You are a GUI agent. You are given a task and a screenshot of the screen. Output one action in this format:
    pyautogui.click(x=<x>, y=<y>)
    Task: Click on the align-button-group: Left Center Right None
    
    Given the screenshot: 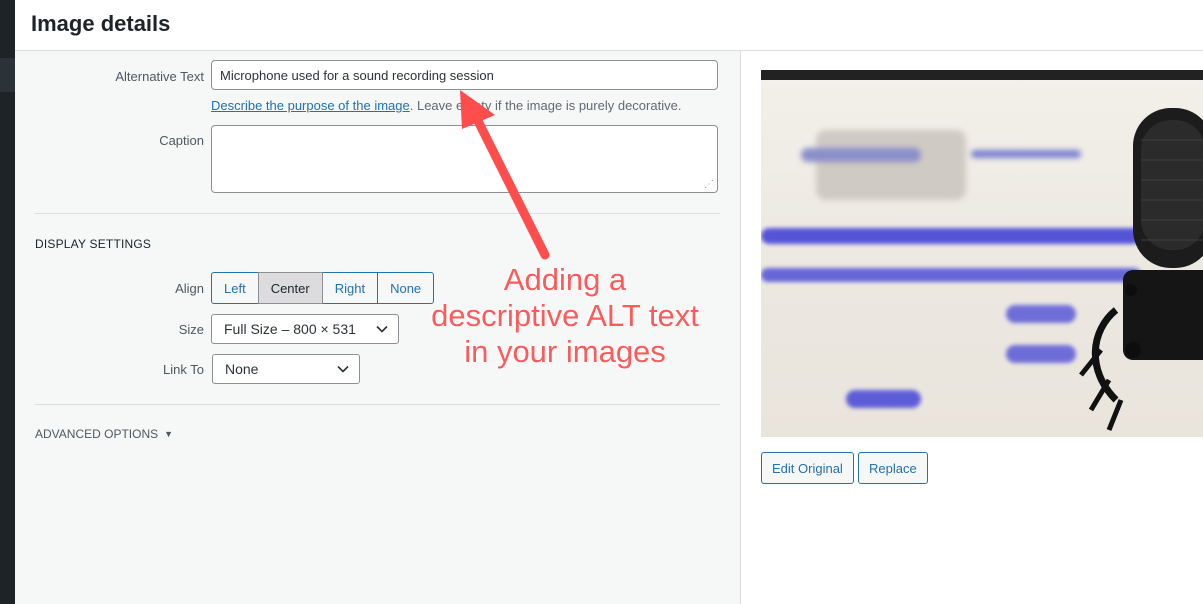 What is the action you would take?
    pyautogui.click(x=323, y=288)
    